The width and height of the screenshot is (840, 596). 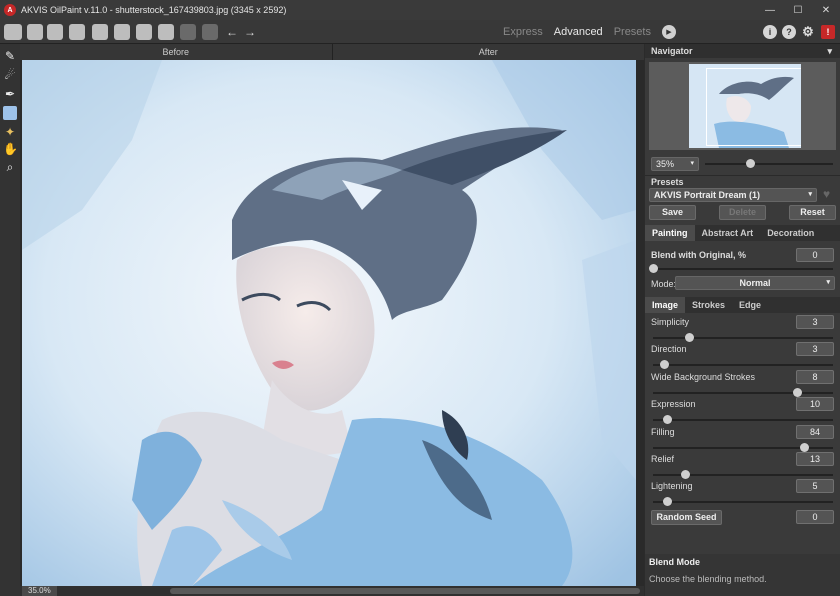 I want to click on direction-label: Direction, so click(x=669, y=349).